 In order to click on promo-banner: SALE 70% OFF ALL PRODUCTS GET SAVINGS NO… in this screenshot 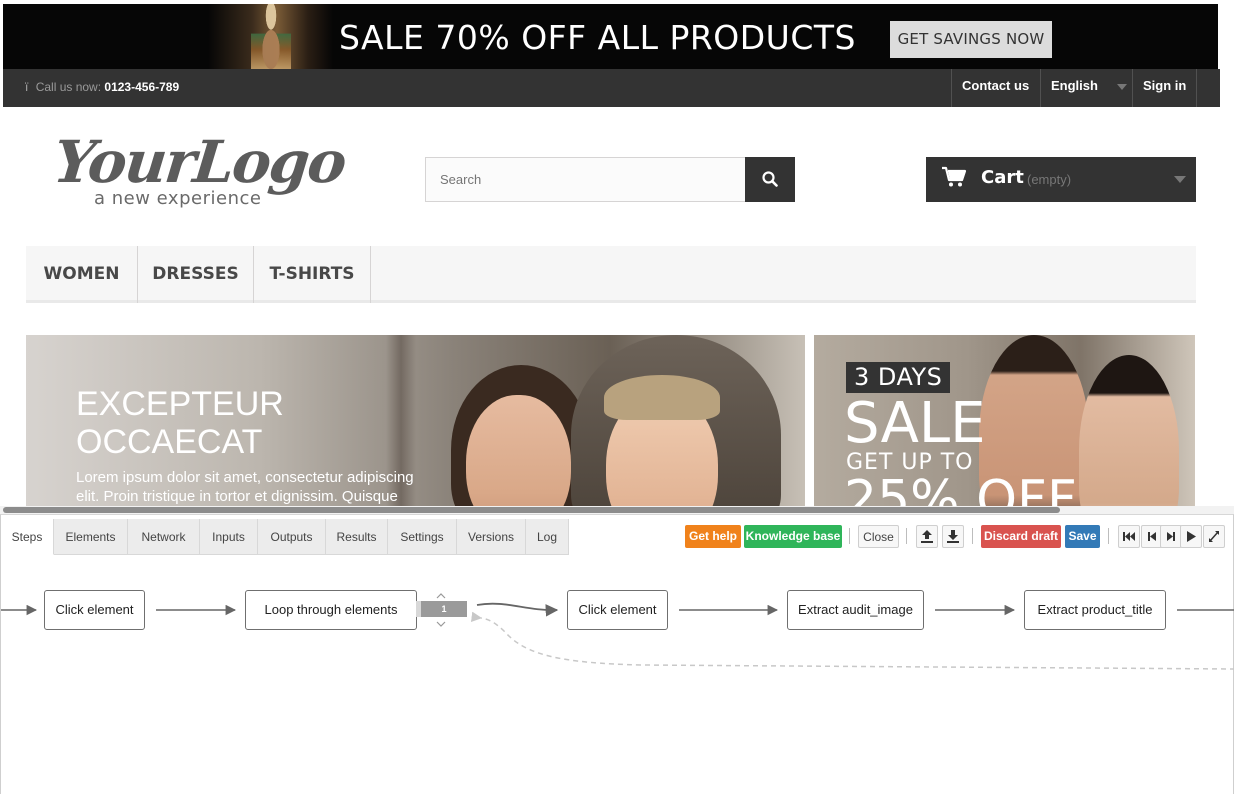, I will do `click(610, 36)`.